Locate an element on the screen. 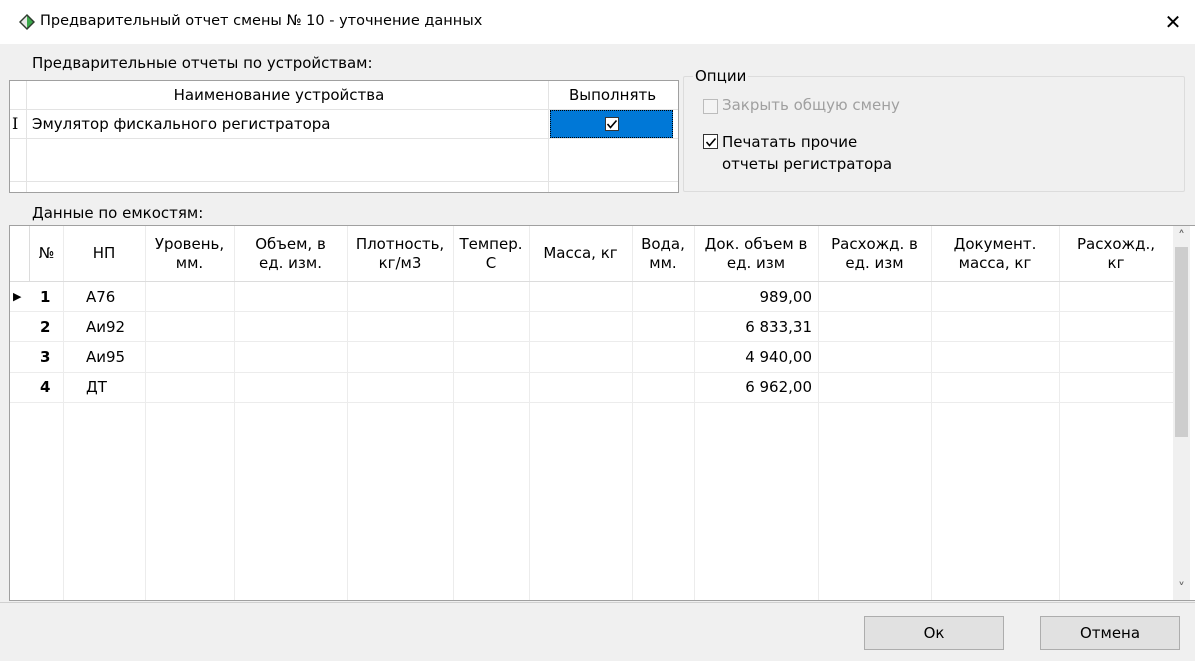 This screenshot has width=1195, height=661. row-np-cell: Аи92 is located at coordinates (106, 327).